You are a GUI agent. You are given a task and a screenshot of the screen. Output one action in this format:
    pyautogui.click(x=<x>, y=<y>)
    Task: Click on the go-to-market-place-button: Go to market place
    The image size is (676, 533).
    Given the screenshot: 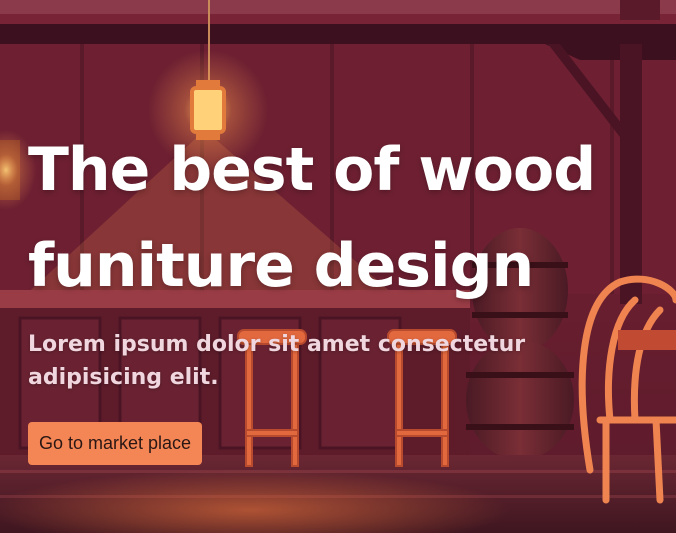 What is the action you would take?
    pyautogui.click(x=115, y=443)
    